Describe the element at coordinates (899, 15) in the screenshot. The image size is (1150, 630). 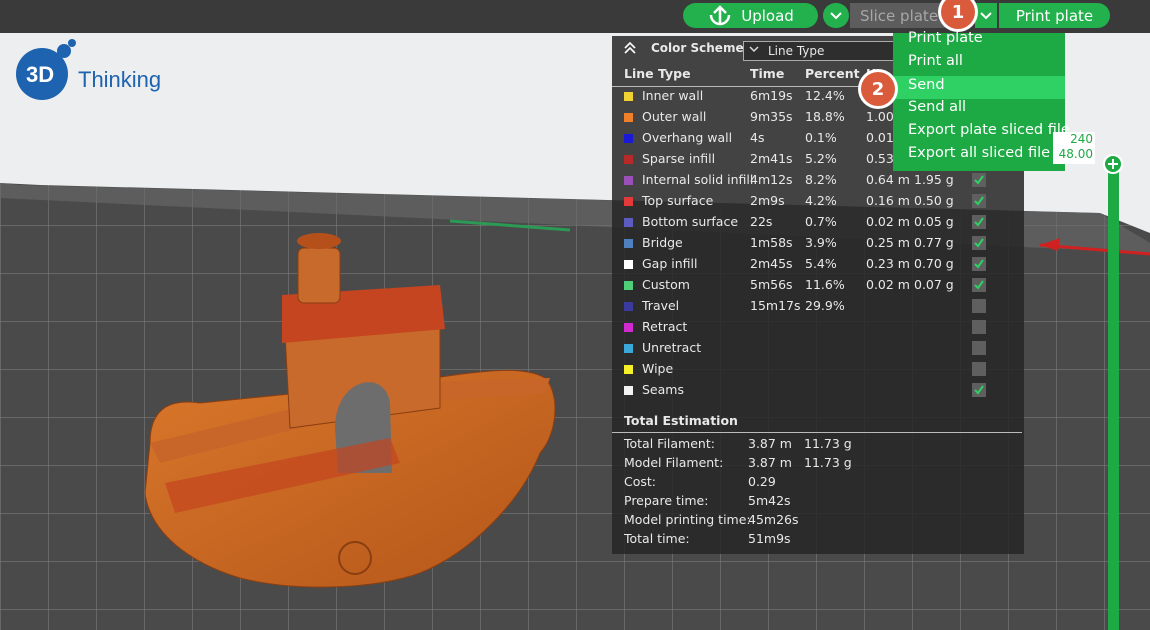
I see `slice-plate-button: Slice plate` at that location.